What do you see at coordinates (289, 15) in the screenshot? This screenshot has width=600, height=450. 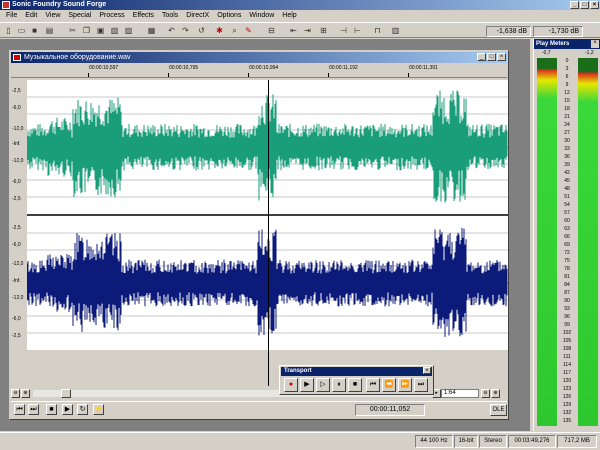 I see `menu-help: Help` at bounding box center [289, 15].